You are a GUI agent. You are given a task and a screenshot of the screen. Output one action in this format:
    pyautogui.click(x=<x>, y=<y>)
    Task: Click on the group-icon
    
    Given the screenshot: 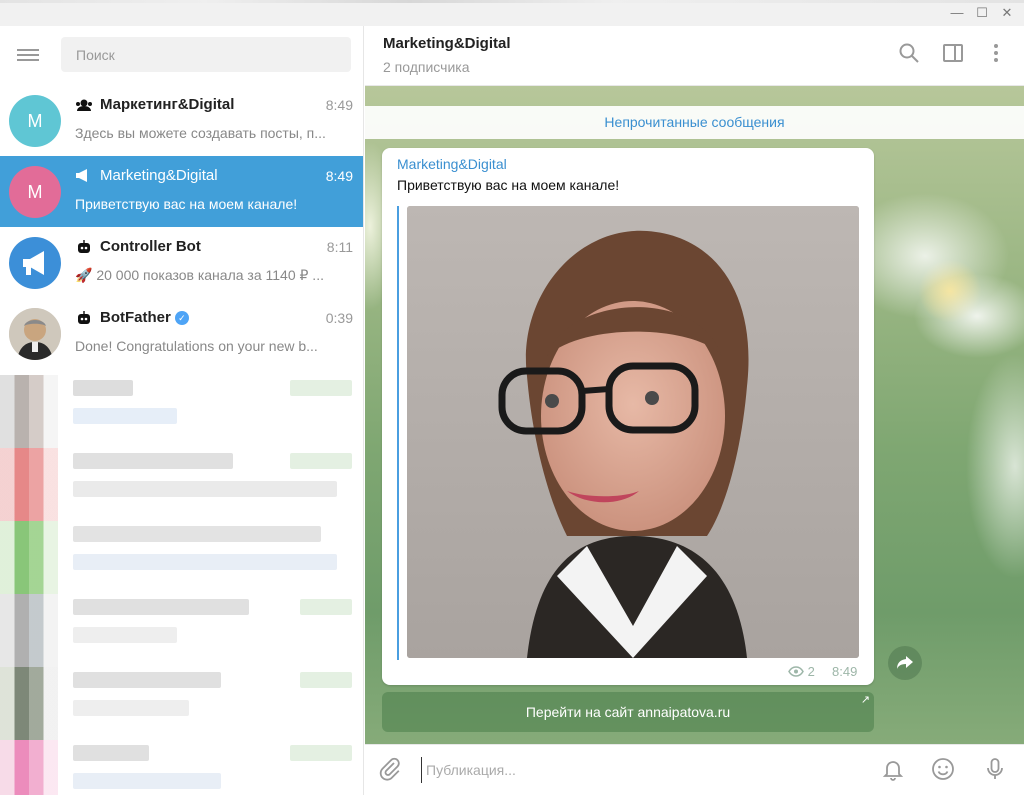 What is the action you would take?
    pyautogui.click(x=84, y=106)
    